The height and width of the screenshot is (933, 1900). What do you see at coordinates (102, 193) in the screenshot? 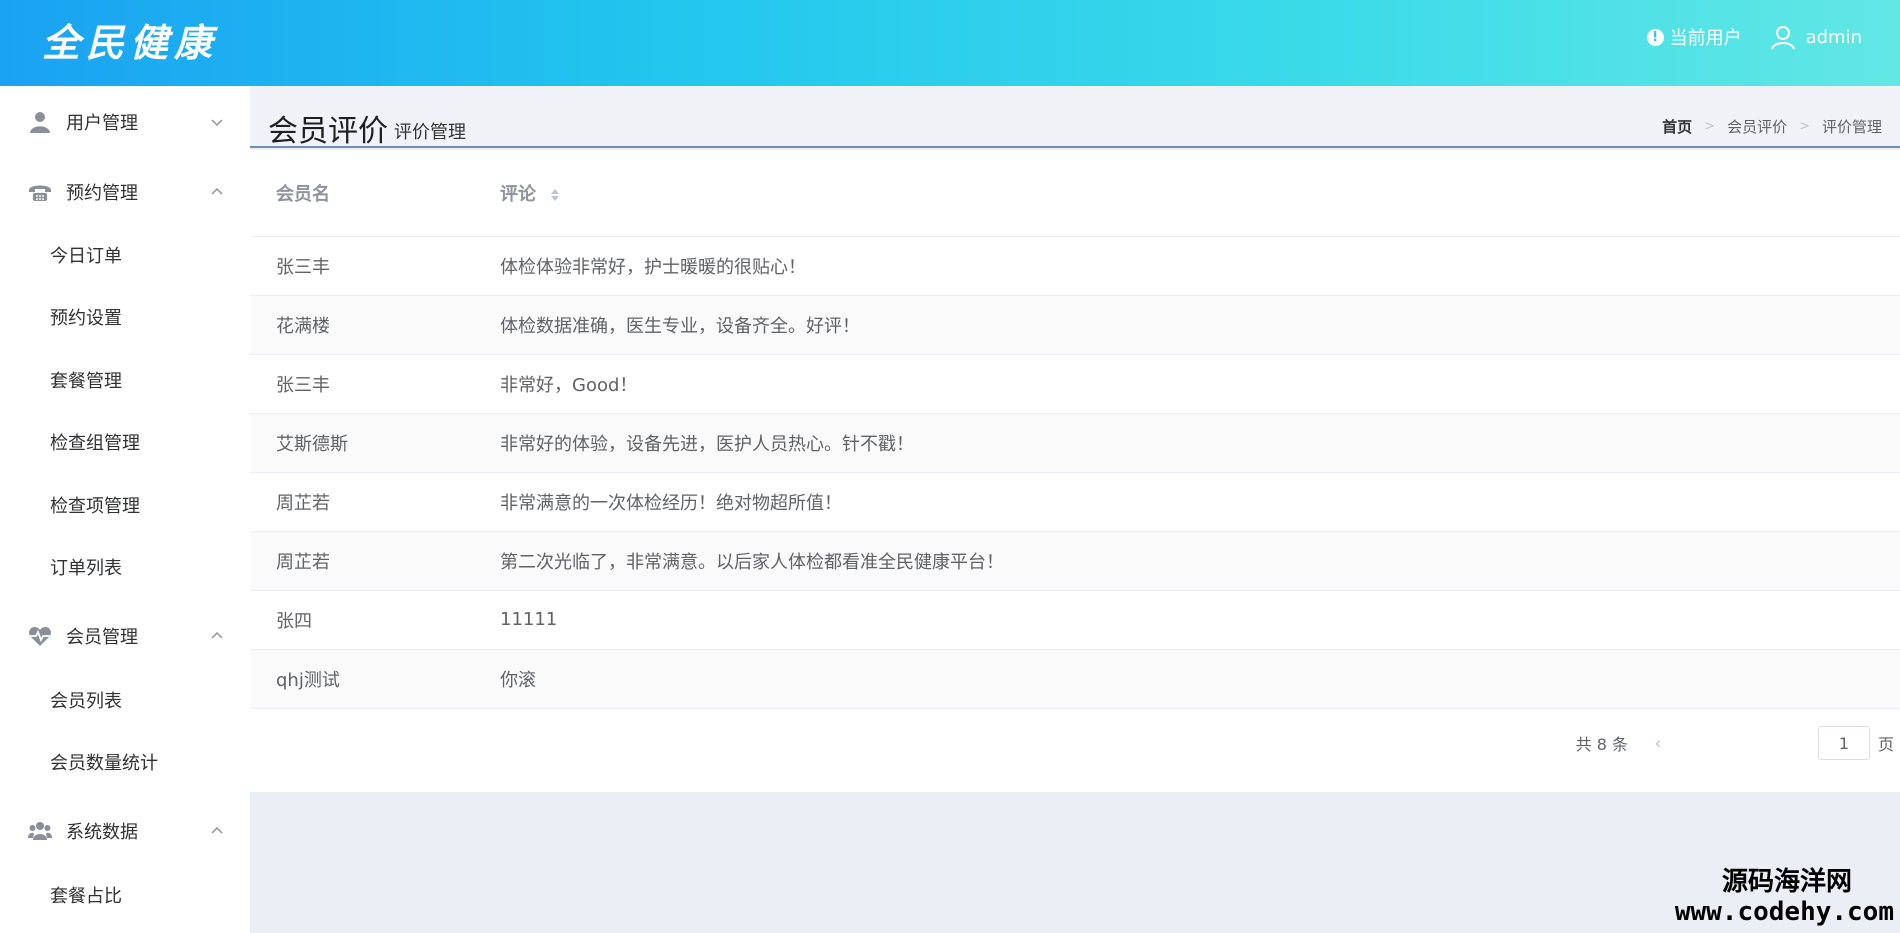
I see `menu-title: 预约管理` at bounding box center [102, 193].